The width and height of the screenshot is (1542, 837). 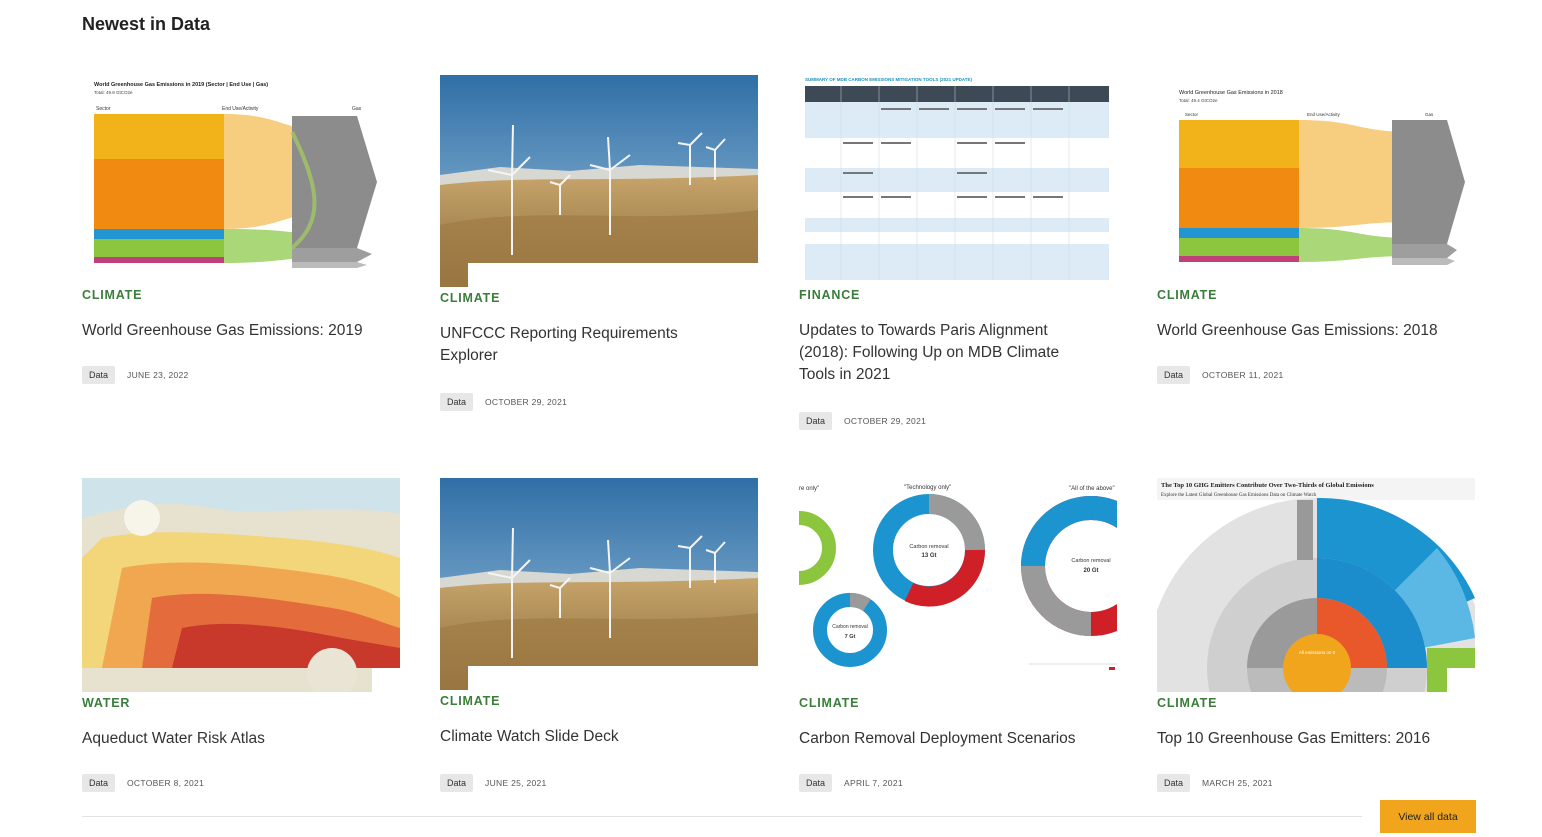 I want to click on publish-date: JUNE 25, 2021, so click(x=516, y=783).